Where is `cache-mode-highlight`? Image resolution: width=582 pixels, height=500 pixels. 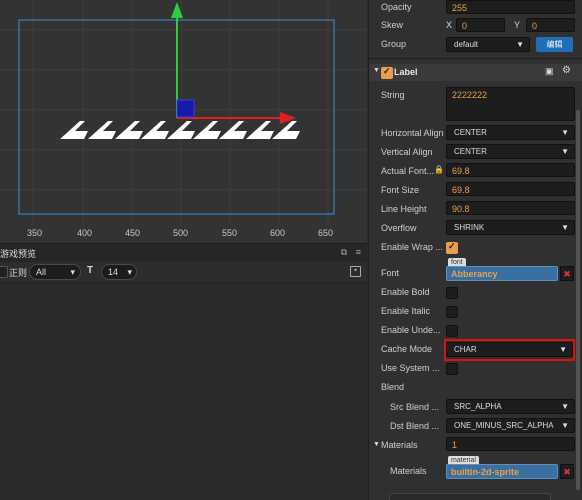 cache-mode-highlight is located at coordinates (509, 350).